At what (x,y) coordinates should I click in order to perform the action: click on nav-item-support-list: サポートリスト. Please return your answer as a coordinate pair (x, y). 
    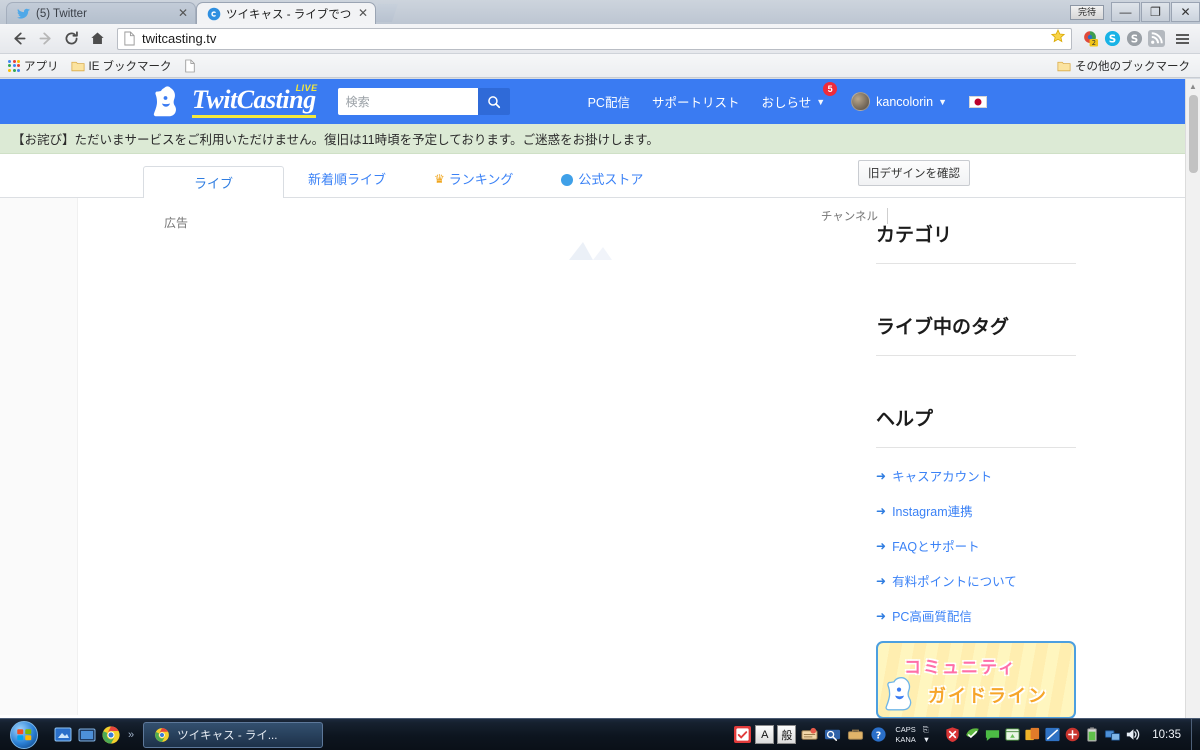
    Looking at the image, I should click on (696, 101).